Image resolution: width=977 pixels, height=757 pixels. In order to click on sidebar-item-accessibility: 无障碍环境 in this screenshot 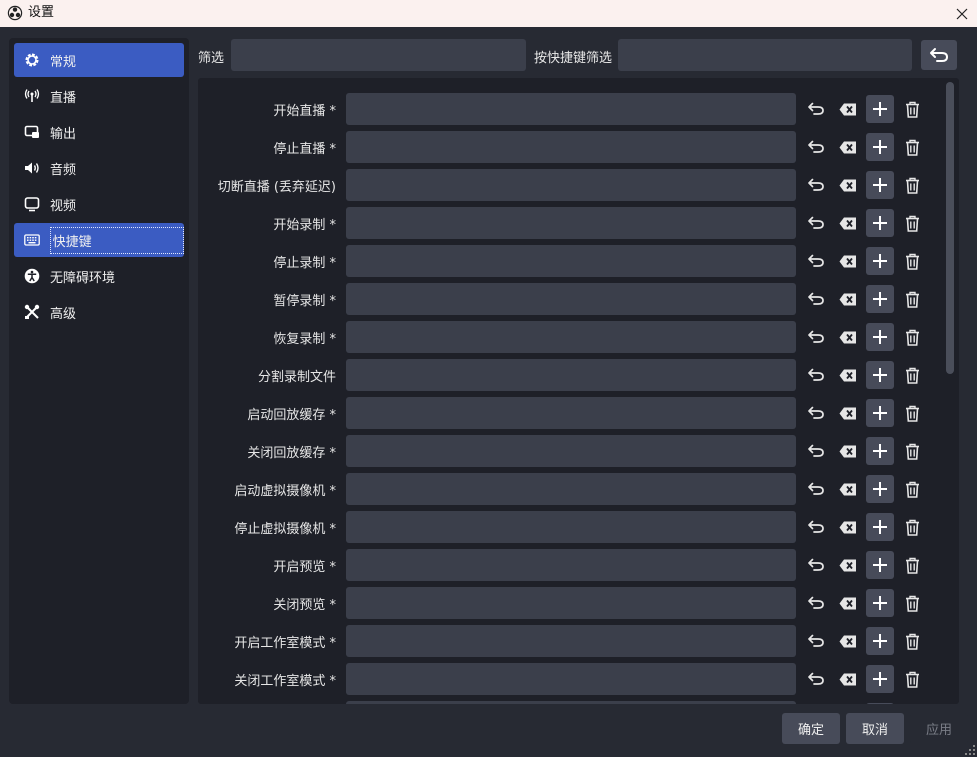, I will do `click(99, 276)`.